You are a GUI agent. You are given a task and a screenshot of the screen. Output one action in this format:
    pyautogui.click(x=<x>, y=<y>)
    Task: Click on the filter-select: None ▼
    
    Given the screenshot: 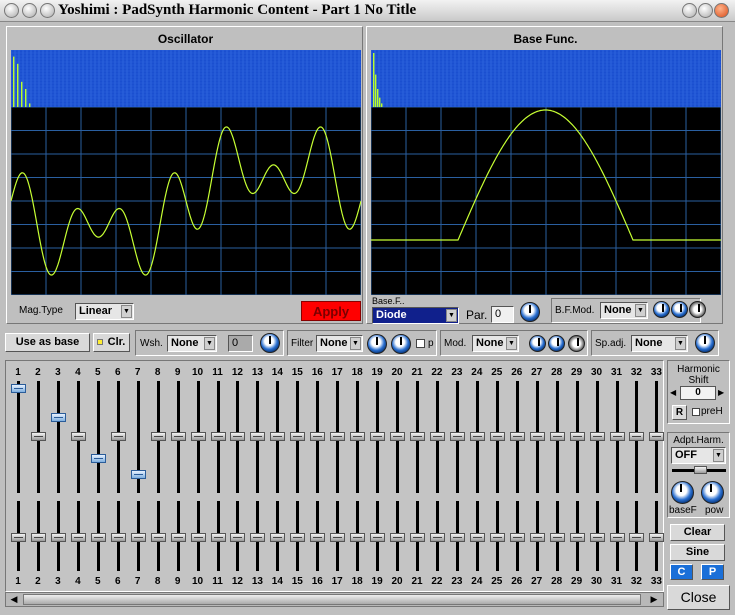 What is the action you would take?
    pyautogui.click(x=339, y=343)
    